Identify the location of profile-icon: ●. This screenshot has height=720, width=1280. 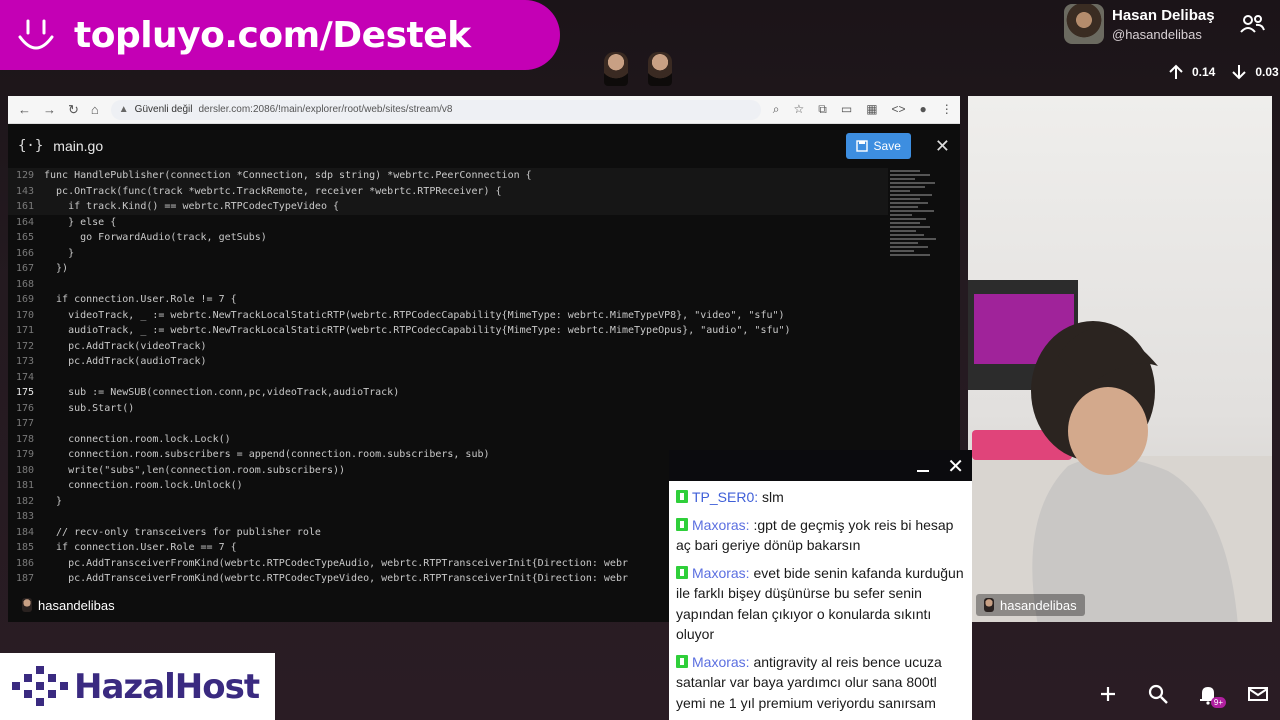
(923, 109).